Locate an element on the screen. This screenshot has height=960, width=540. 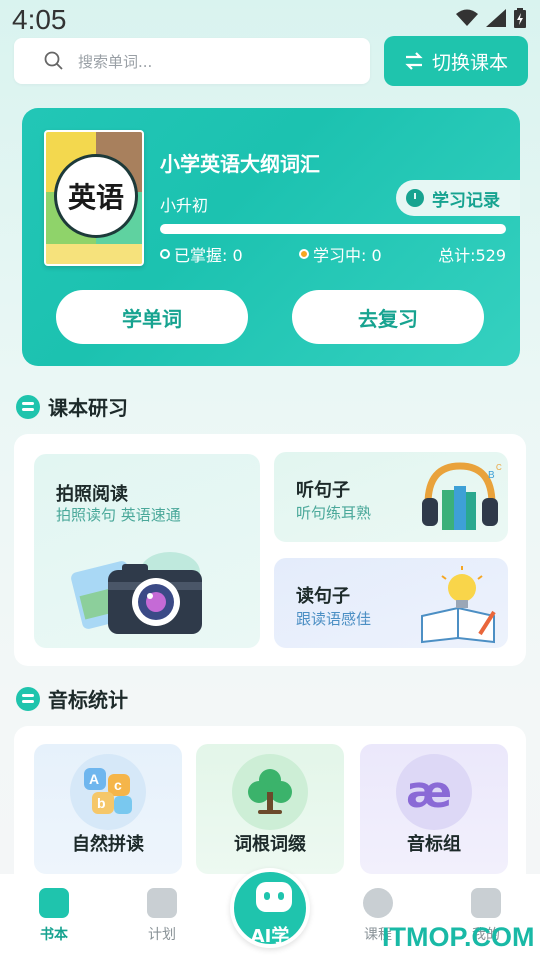
learning-dot-icon is located at coordinates (304, 254).